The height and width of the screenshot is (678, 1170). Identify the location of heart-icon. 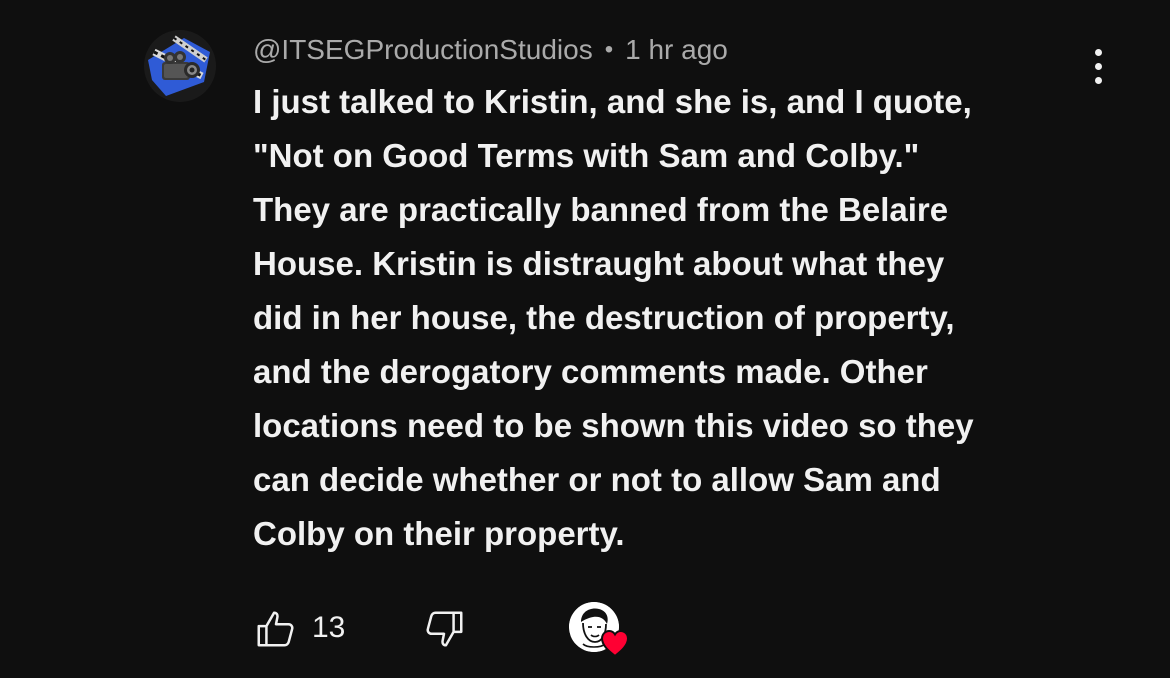
(615, 643).